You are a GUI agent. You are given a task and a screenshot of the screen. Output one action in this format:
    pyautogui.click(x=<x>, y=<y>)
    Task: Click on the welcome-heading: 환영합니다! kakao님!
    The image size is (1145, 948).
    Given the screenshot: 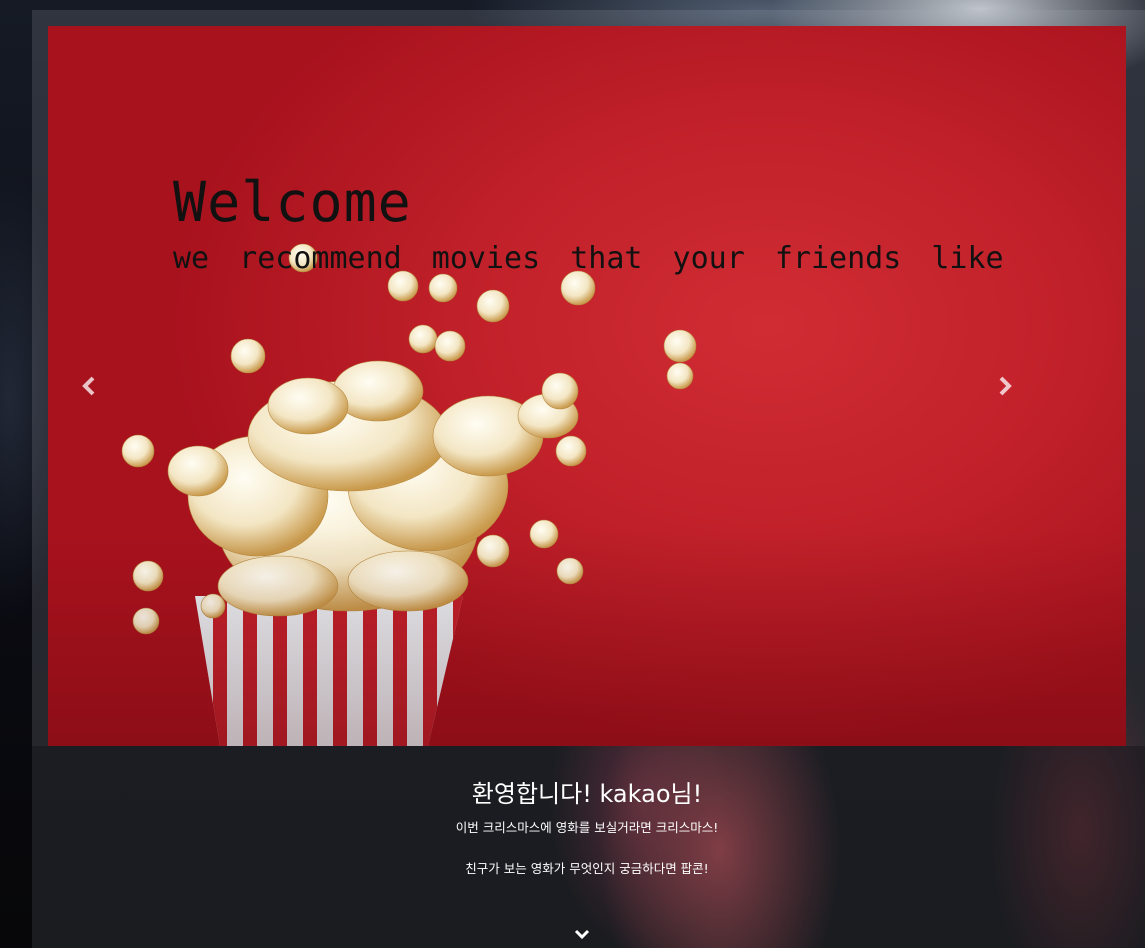 What is the action you would take?
    pyautogui.click(x=587, y=794)
    